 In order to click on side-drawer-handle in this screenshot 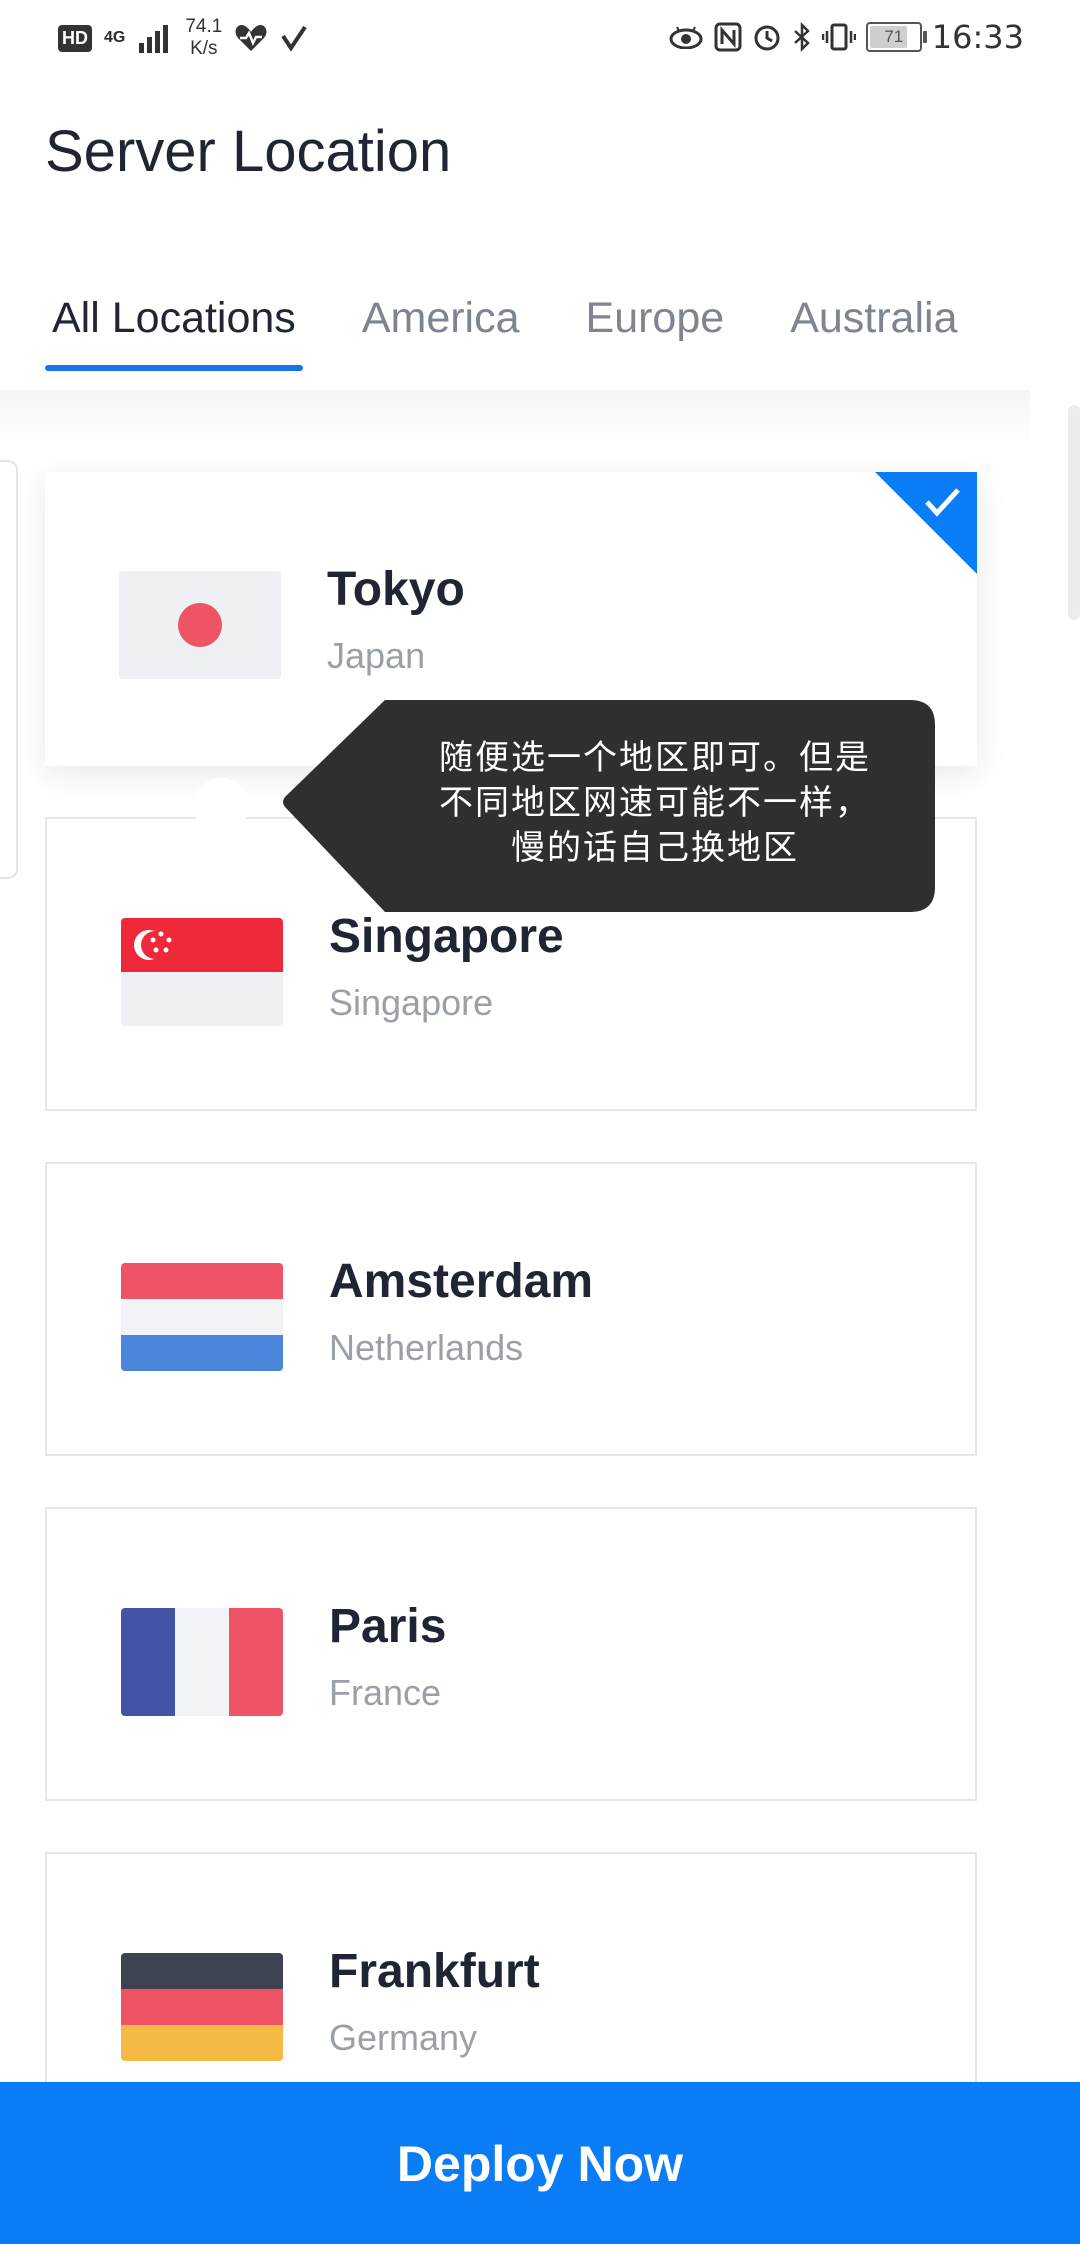, I will do `click(9, 669)`.